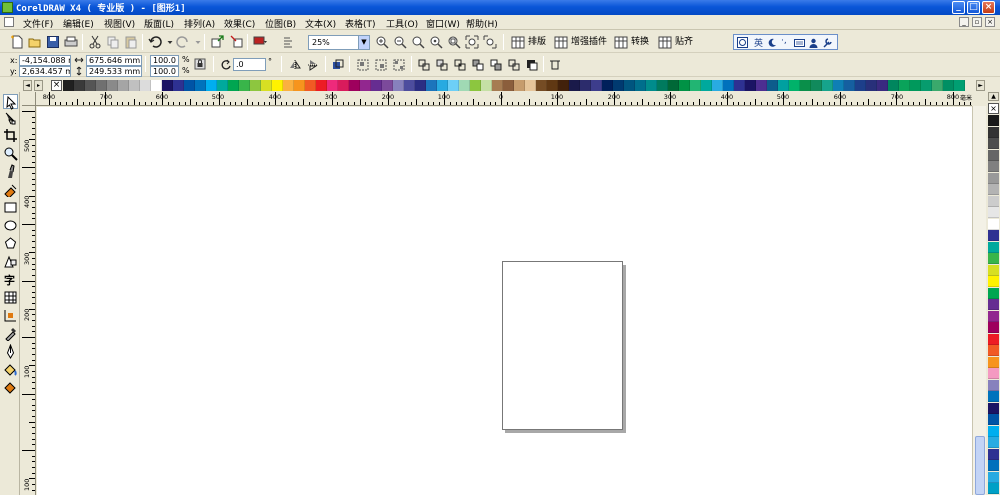 The width and height of the screenshot is (1000, 495). I want to click on mdi-minimize-button: _, so click(964, 22).